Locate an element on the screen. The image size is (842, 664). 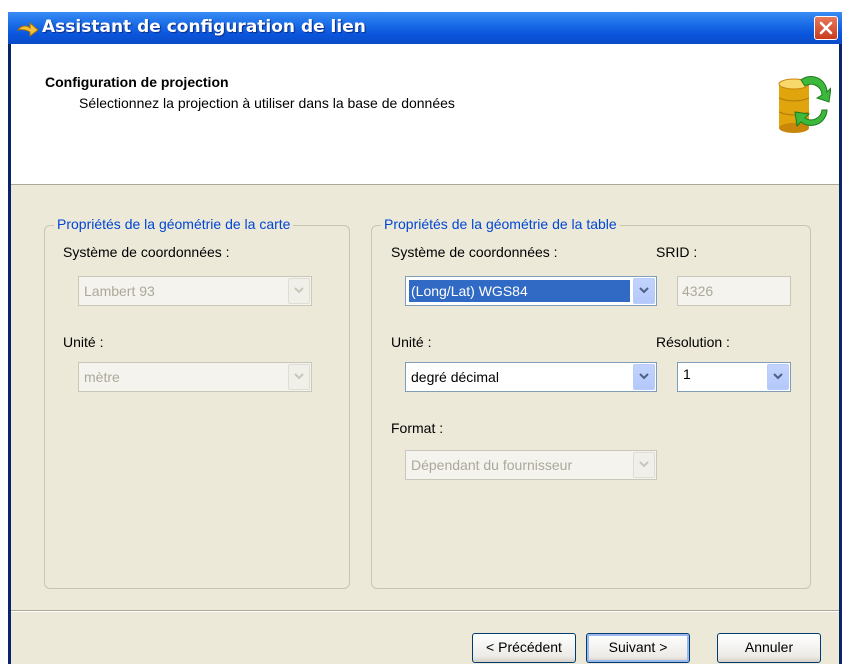
resolution-dropdown-button is located at coordinates (778, 377).